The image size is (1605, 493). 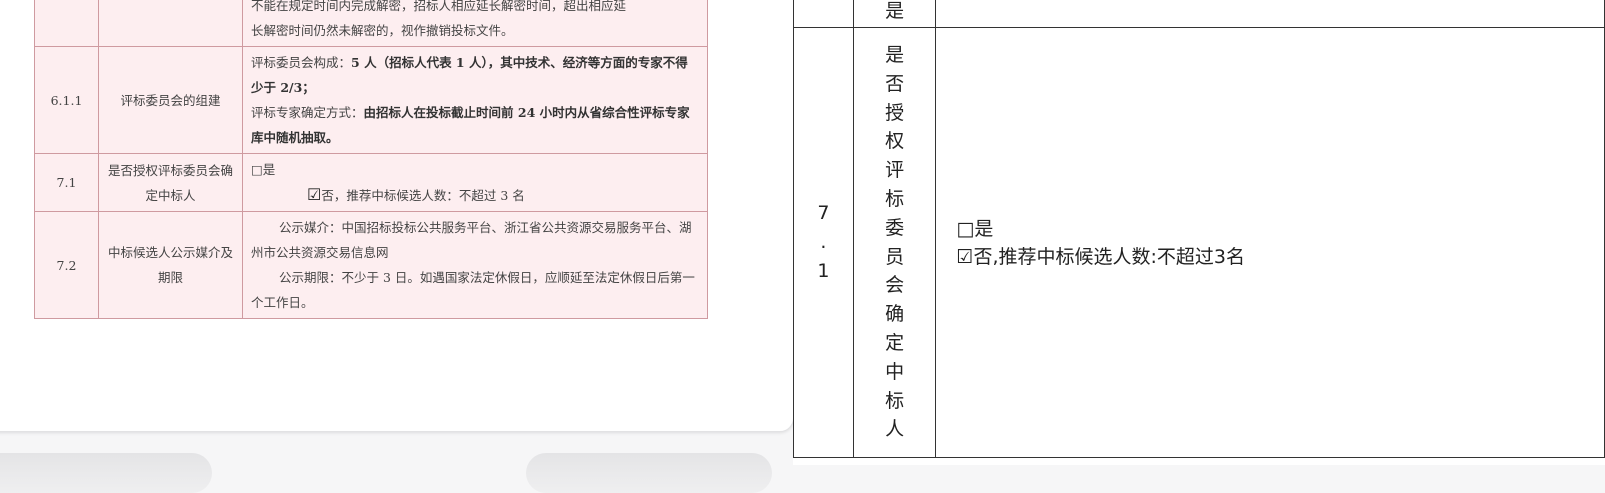 What do you see at coordinates (894, 242) in the screenshot?
I see `cell-clause-label: 是否授权评标委员会确定中标人` at bounding box center [894, 242].